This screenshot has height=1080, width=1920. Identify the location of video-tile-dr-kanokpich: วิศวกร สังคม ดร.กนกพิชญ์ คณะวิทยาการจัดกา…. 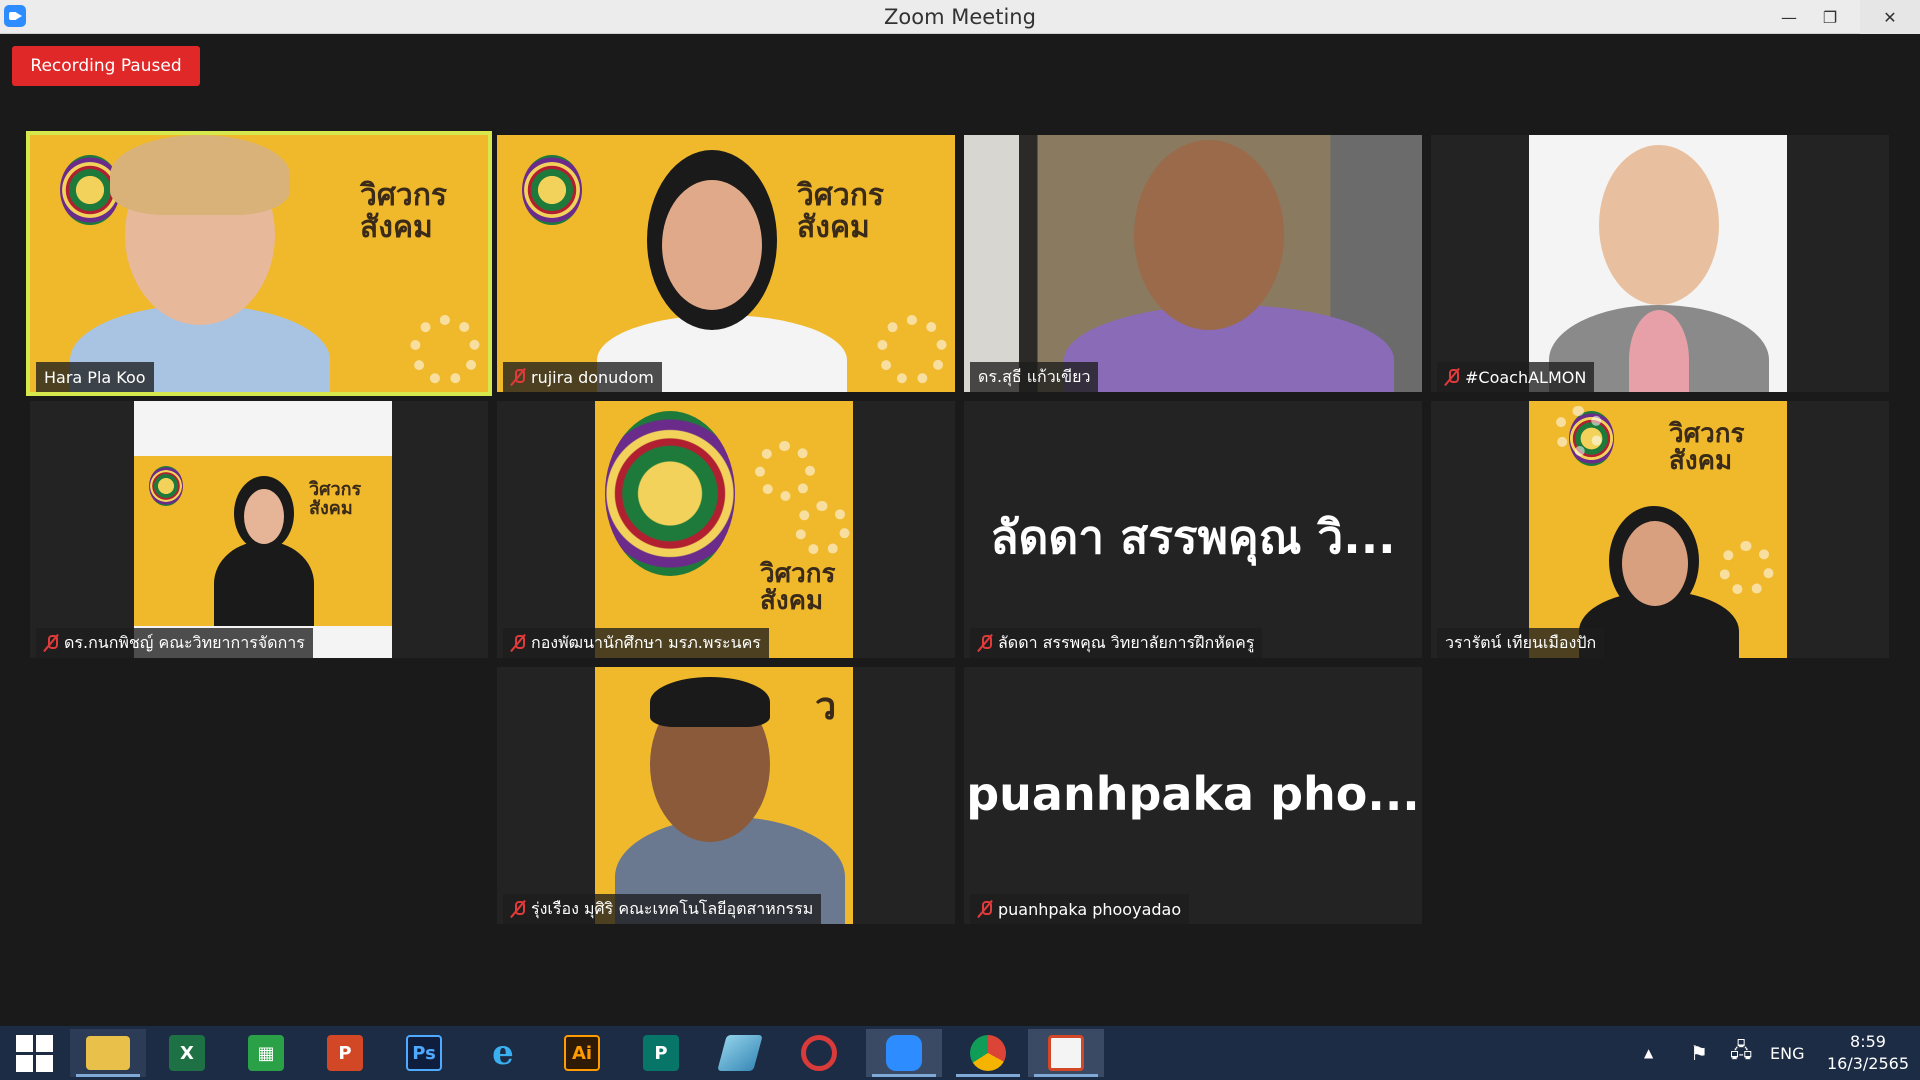
(259, 529).